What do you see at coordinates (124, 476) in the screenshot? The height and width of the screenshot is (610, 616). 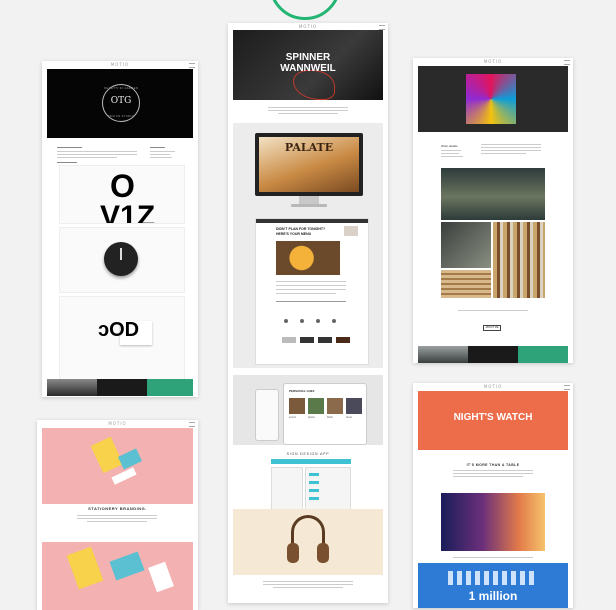 I see `stationery-card` at bounding box center [124, 476].